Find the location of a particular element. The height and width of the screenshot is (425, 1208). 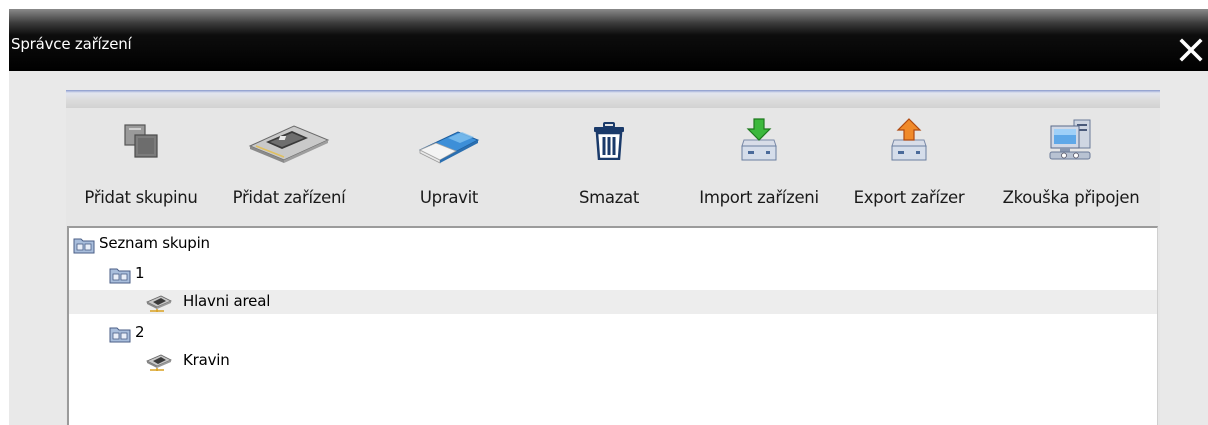

tree-device-label: Hlavni areal is located at coordinates (227, 301).